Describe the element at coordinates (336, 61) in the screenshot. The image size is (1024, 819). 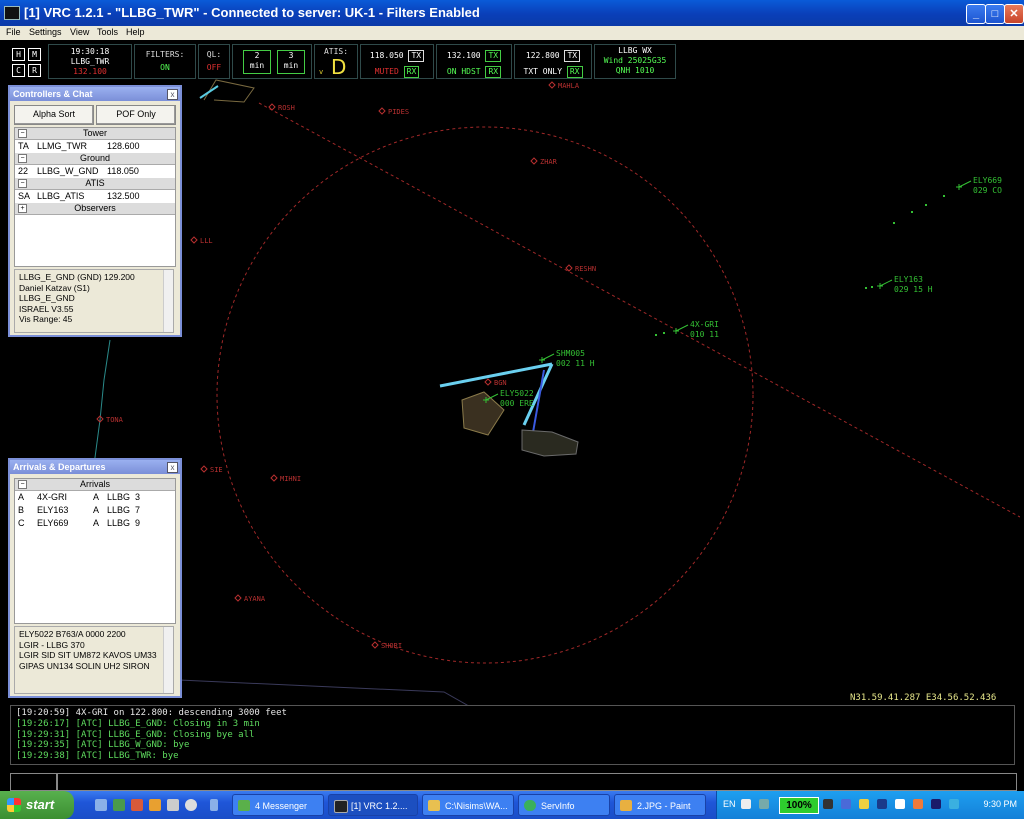
I see `atis-box: ATIS: v D` at that location.